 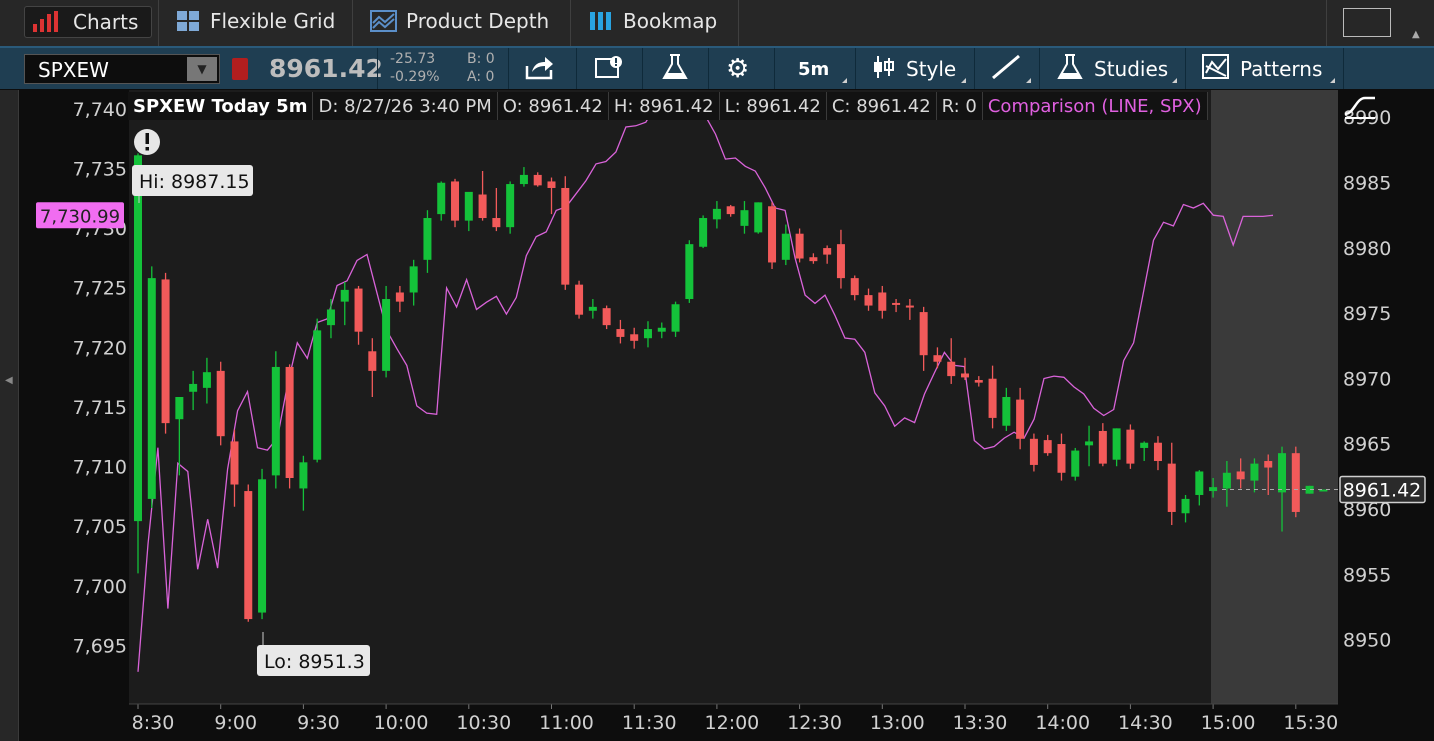 I want to click on chart-curve-icon, so click(x=1359, y=107).